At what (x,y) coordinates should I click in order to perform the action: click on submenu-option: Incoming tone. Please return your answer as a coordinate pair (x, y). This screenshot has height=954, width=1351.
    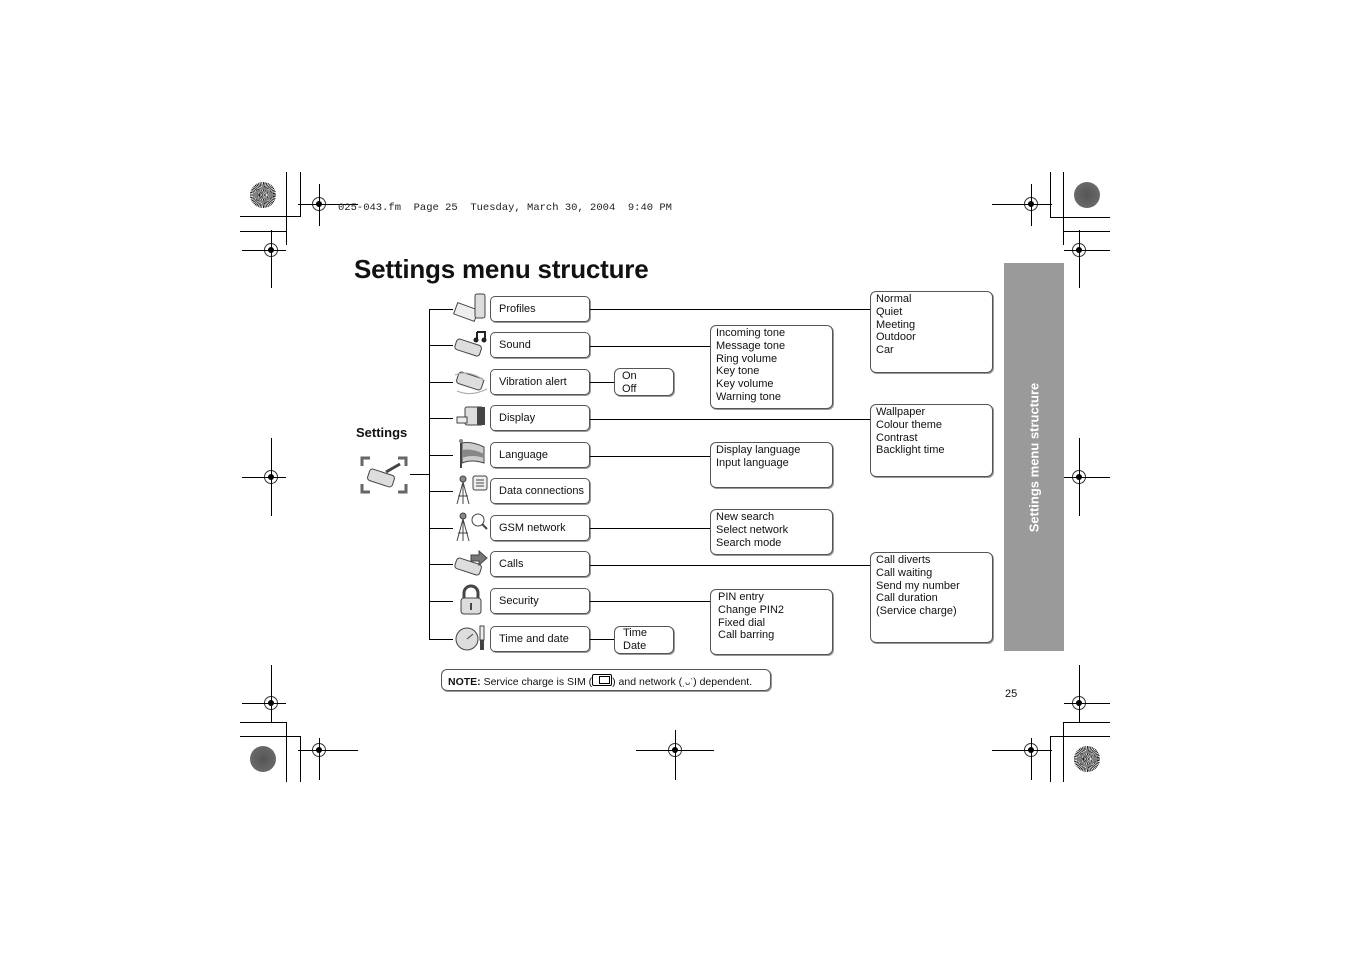
    Looking at the image, I should click on (774, 333).